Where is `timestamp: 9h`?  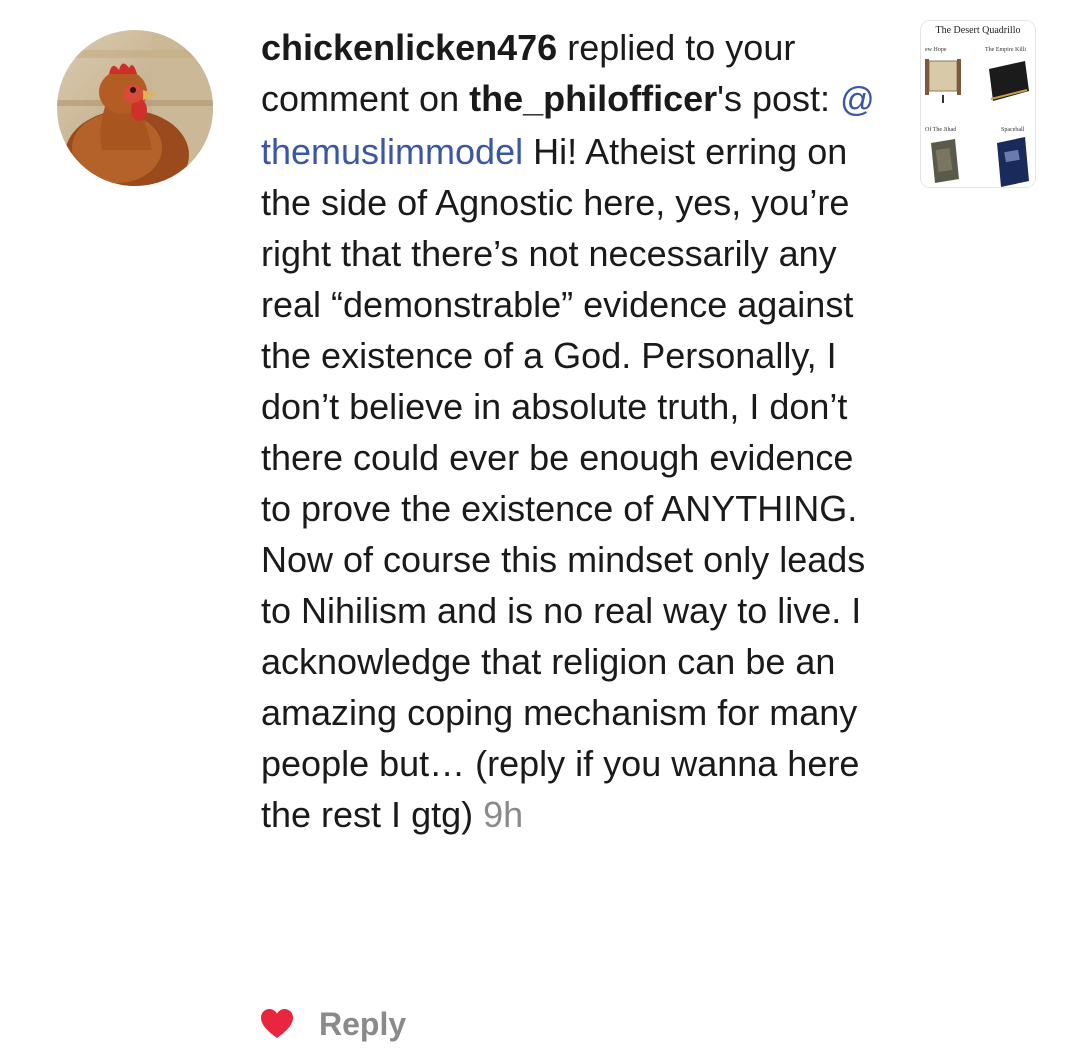
timestamp: 9h is located at coordinates (503, 814).